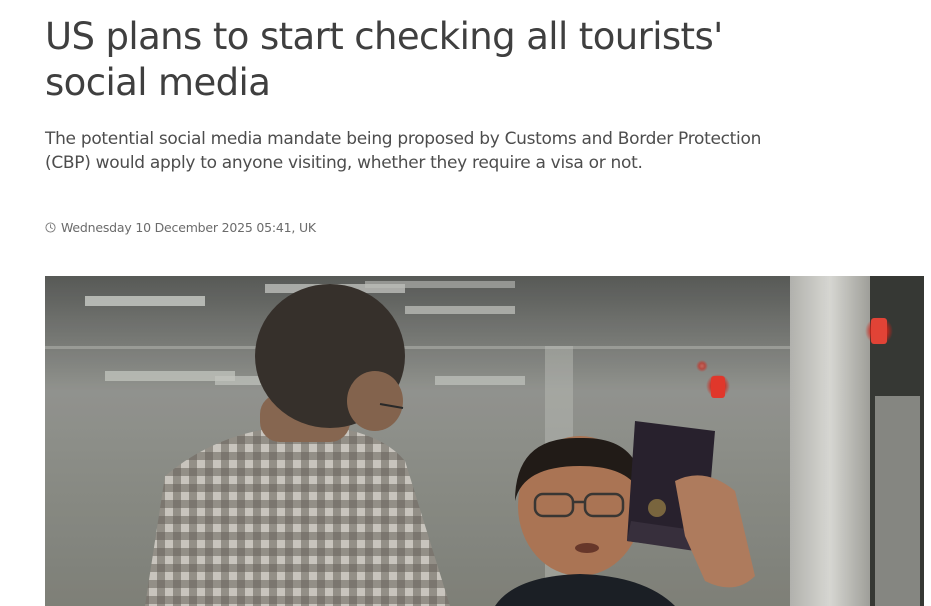 Image resolution: width=931 pixels, height=606 pixels. What do you see at coordinates (50, 227) in the screenshot?
I see `clock-icon` at bounding box center [50, 227].